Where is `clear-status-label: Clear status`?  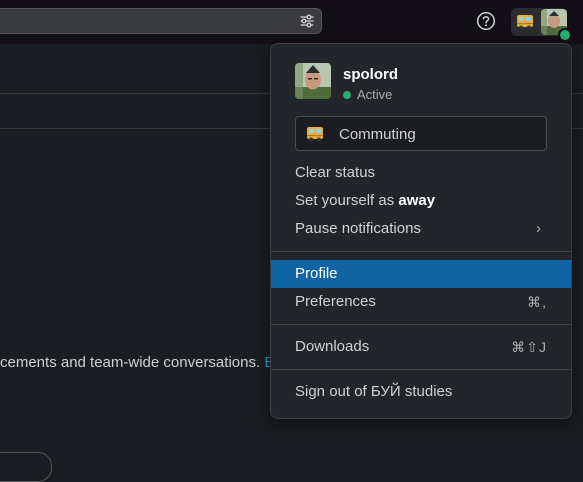
clear-status-label: Clear status is located at coordinates (335, 172).